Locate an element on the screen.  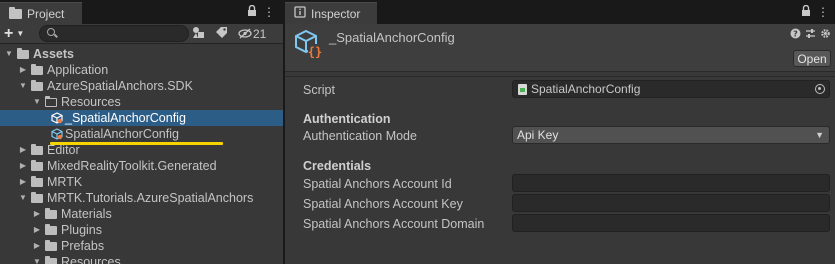
folder-item: ▶ Materials is located at coordinates (141, 214).